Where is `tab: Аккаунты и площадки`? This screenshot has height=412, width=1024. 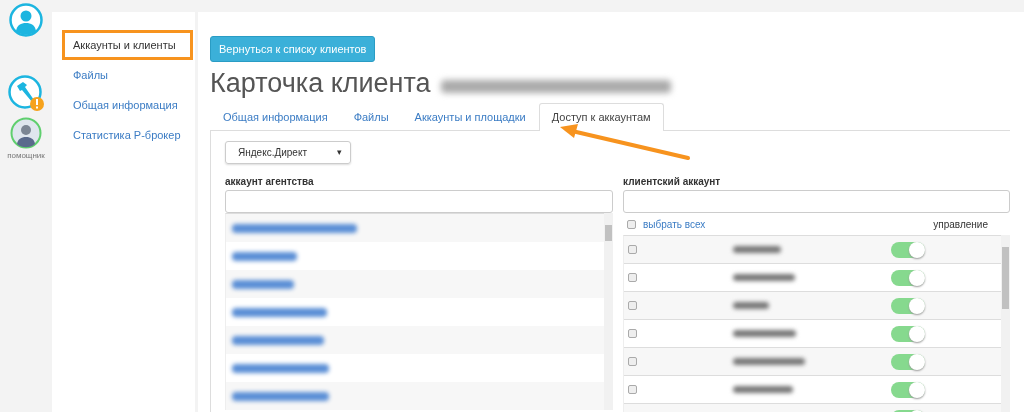
tab: Аккаунты и площадки is located at coordinates (470, 117).